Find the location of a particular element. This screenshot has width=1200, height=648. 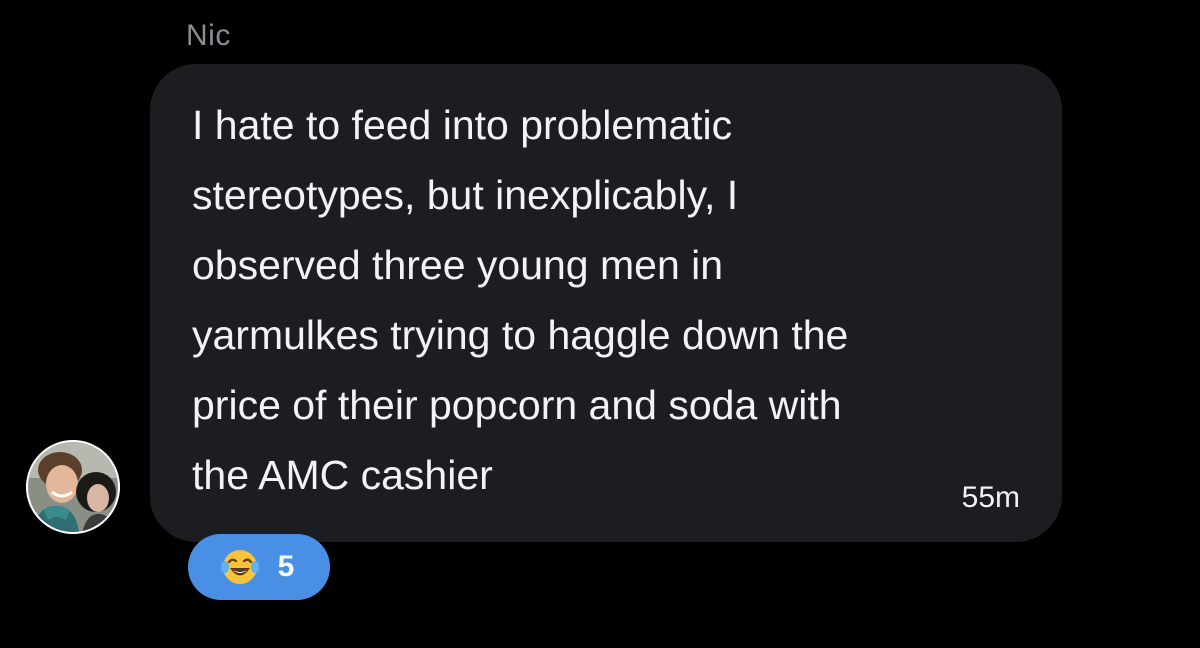

sender-name: Nic is located at coordinates (208, 35).